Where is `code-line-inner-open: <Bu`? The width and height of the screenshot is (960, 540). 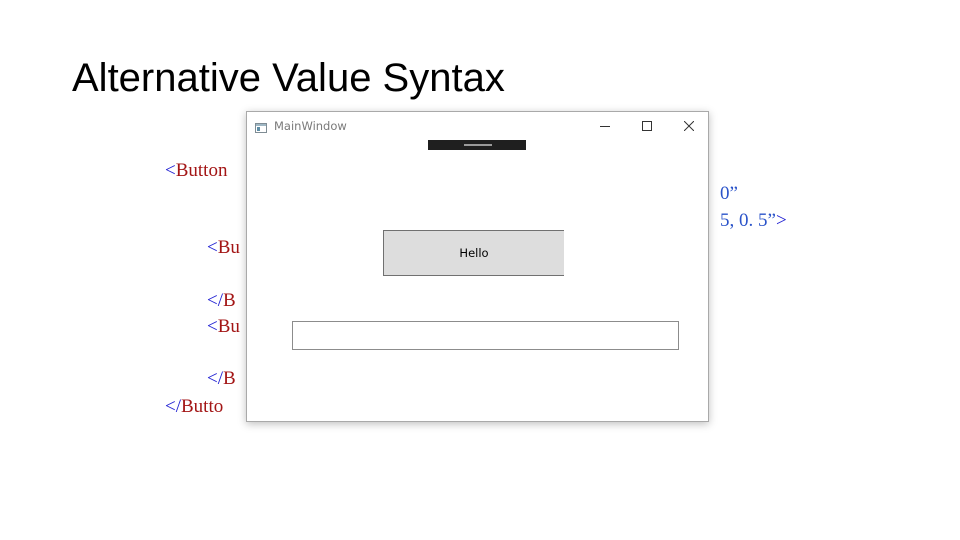
code-line-inner-open: <Bu is located at coordinates (223, 247).